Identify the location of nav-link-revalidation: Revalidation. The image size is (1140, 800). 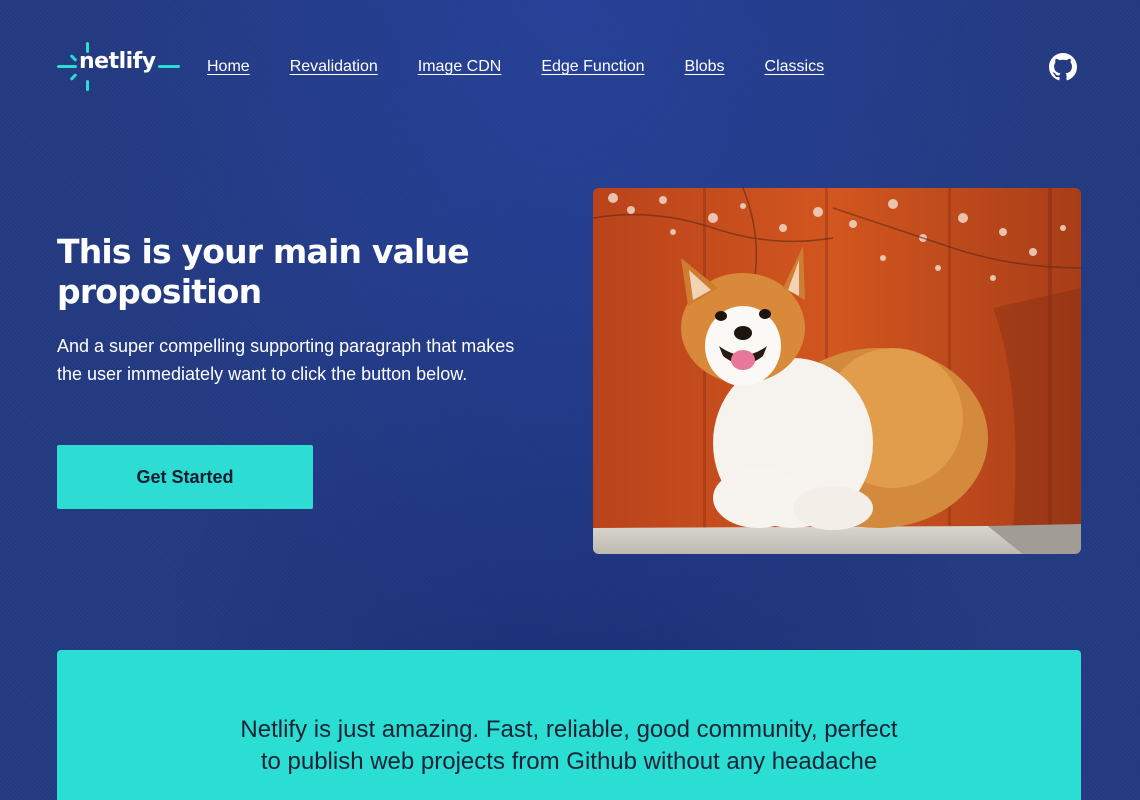
(334, 67).